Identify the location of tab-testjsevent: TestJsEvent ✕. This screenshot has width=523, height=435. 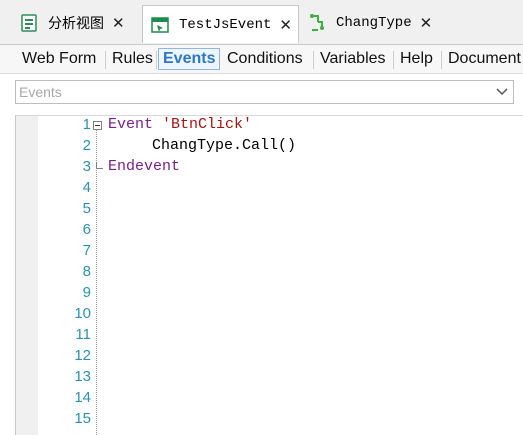
(220, 24).